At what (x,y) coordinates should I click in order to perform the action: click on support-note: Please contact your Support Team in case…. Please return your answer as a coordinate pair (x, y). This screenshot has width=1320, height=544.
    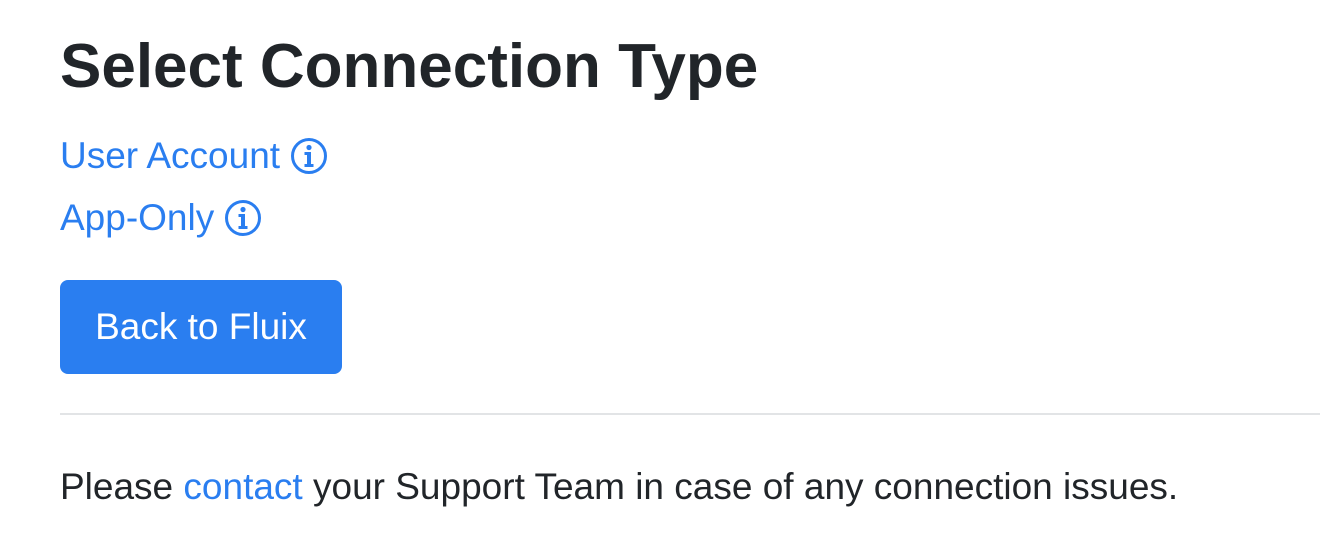
    Looking at the image, I should click on (619, 487).